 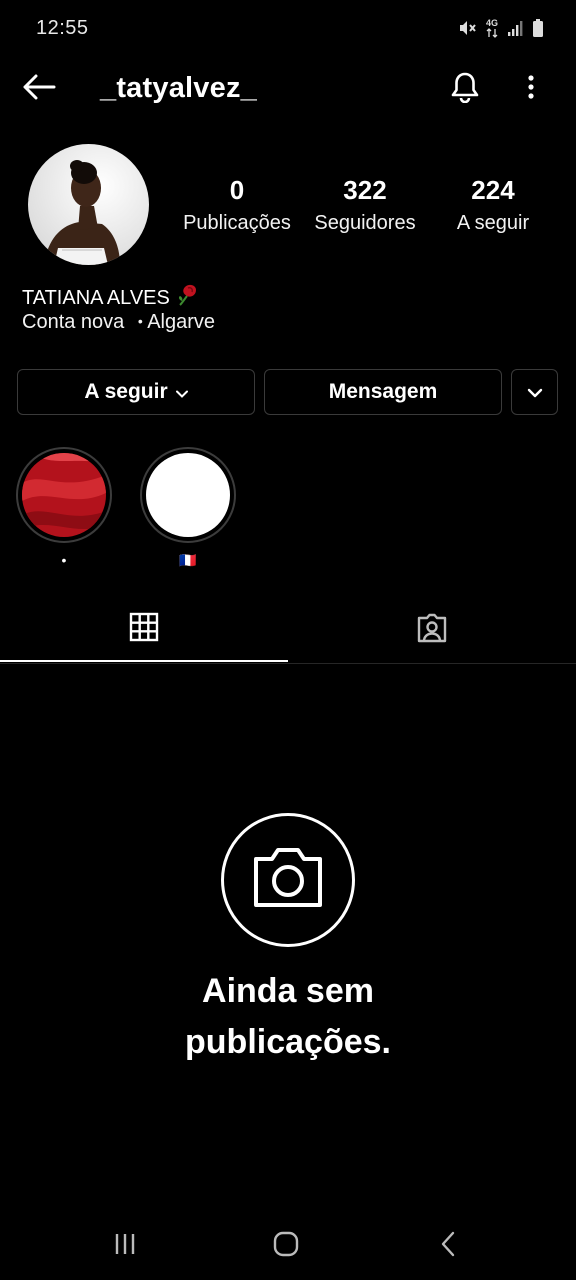 I want to click on home-icon, so click(x=286, y=1246).